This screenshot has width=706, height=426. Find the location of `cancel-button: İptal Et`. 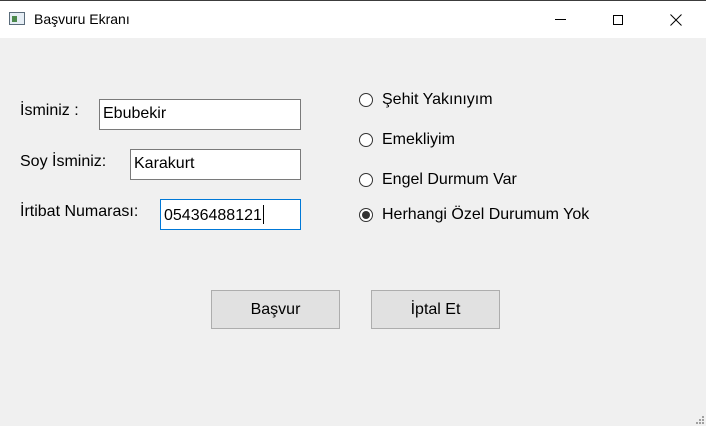

cancel-button: İptal Et is located at coordinates (435, 309).